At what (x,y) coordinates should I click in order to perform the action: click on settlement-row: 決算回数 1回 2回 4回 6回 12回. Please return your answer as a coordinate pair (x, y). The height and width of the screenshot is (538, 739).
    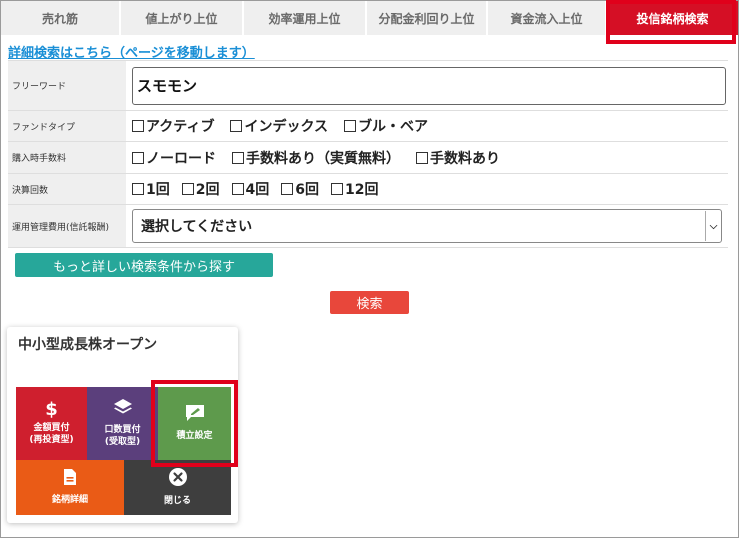
    Looking at the image, I should click on (368, 189).